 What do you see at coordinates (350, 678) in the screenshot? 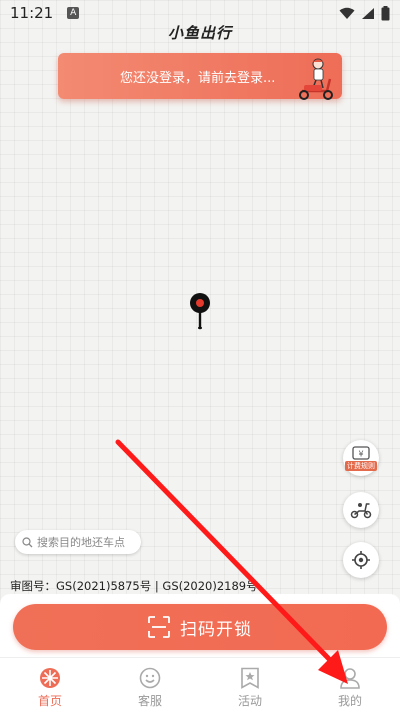
I see `person-icon` at bounding box center [350, 678].